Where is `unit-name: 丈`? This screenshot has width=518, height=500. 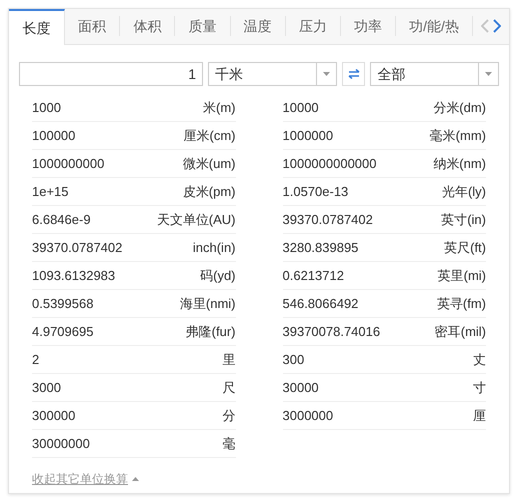
unit-name: 丈 is located at coordinates (479, 359).